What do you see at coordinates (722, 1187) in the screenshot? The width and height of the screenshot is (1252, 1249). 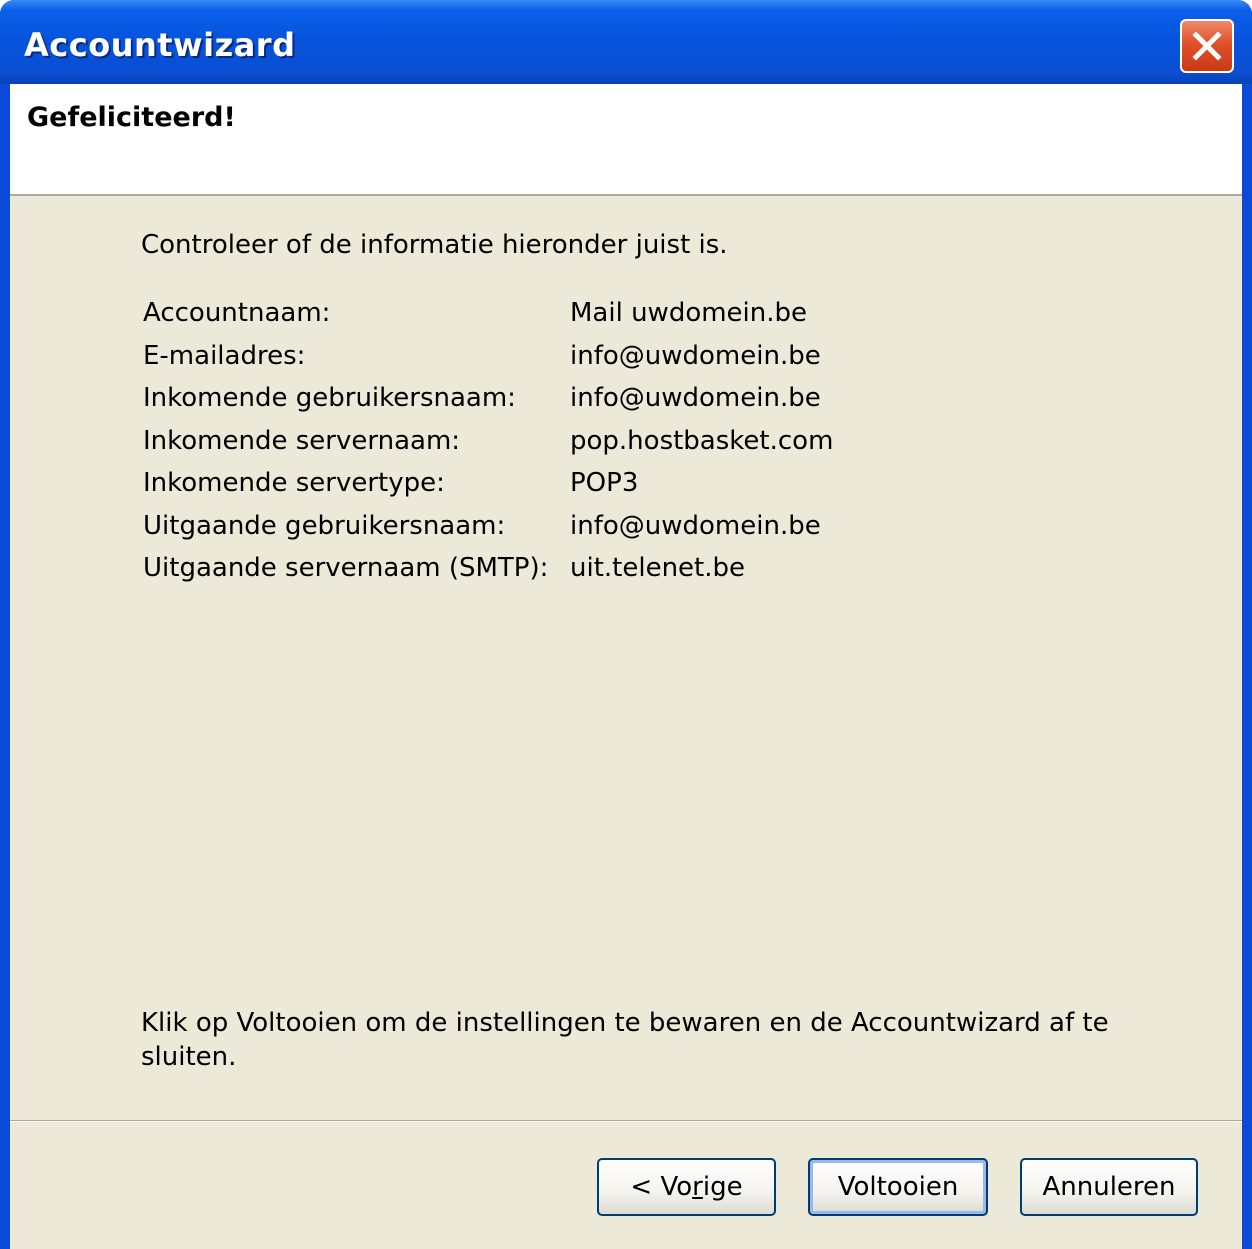 I see `back-label-suffix: ige` at bounding box center [722, 1187].